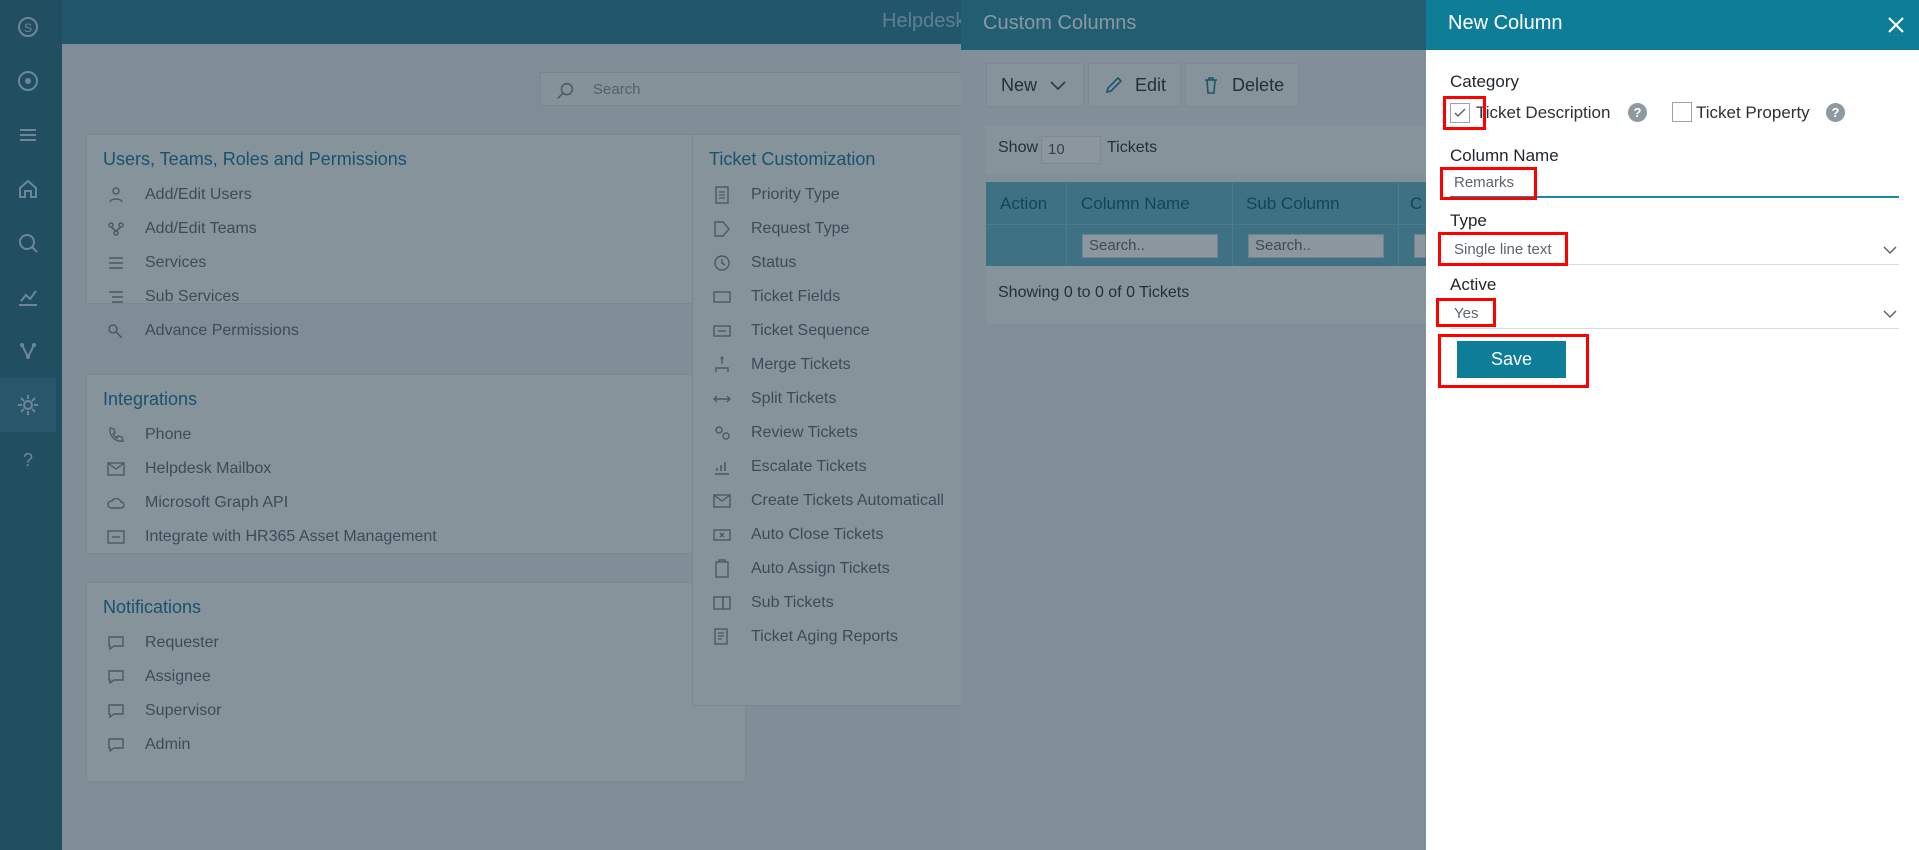 The width and height of the screenshot is (1919, 850). I want to click on new-column-header: New Column, so click(1672, 25).